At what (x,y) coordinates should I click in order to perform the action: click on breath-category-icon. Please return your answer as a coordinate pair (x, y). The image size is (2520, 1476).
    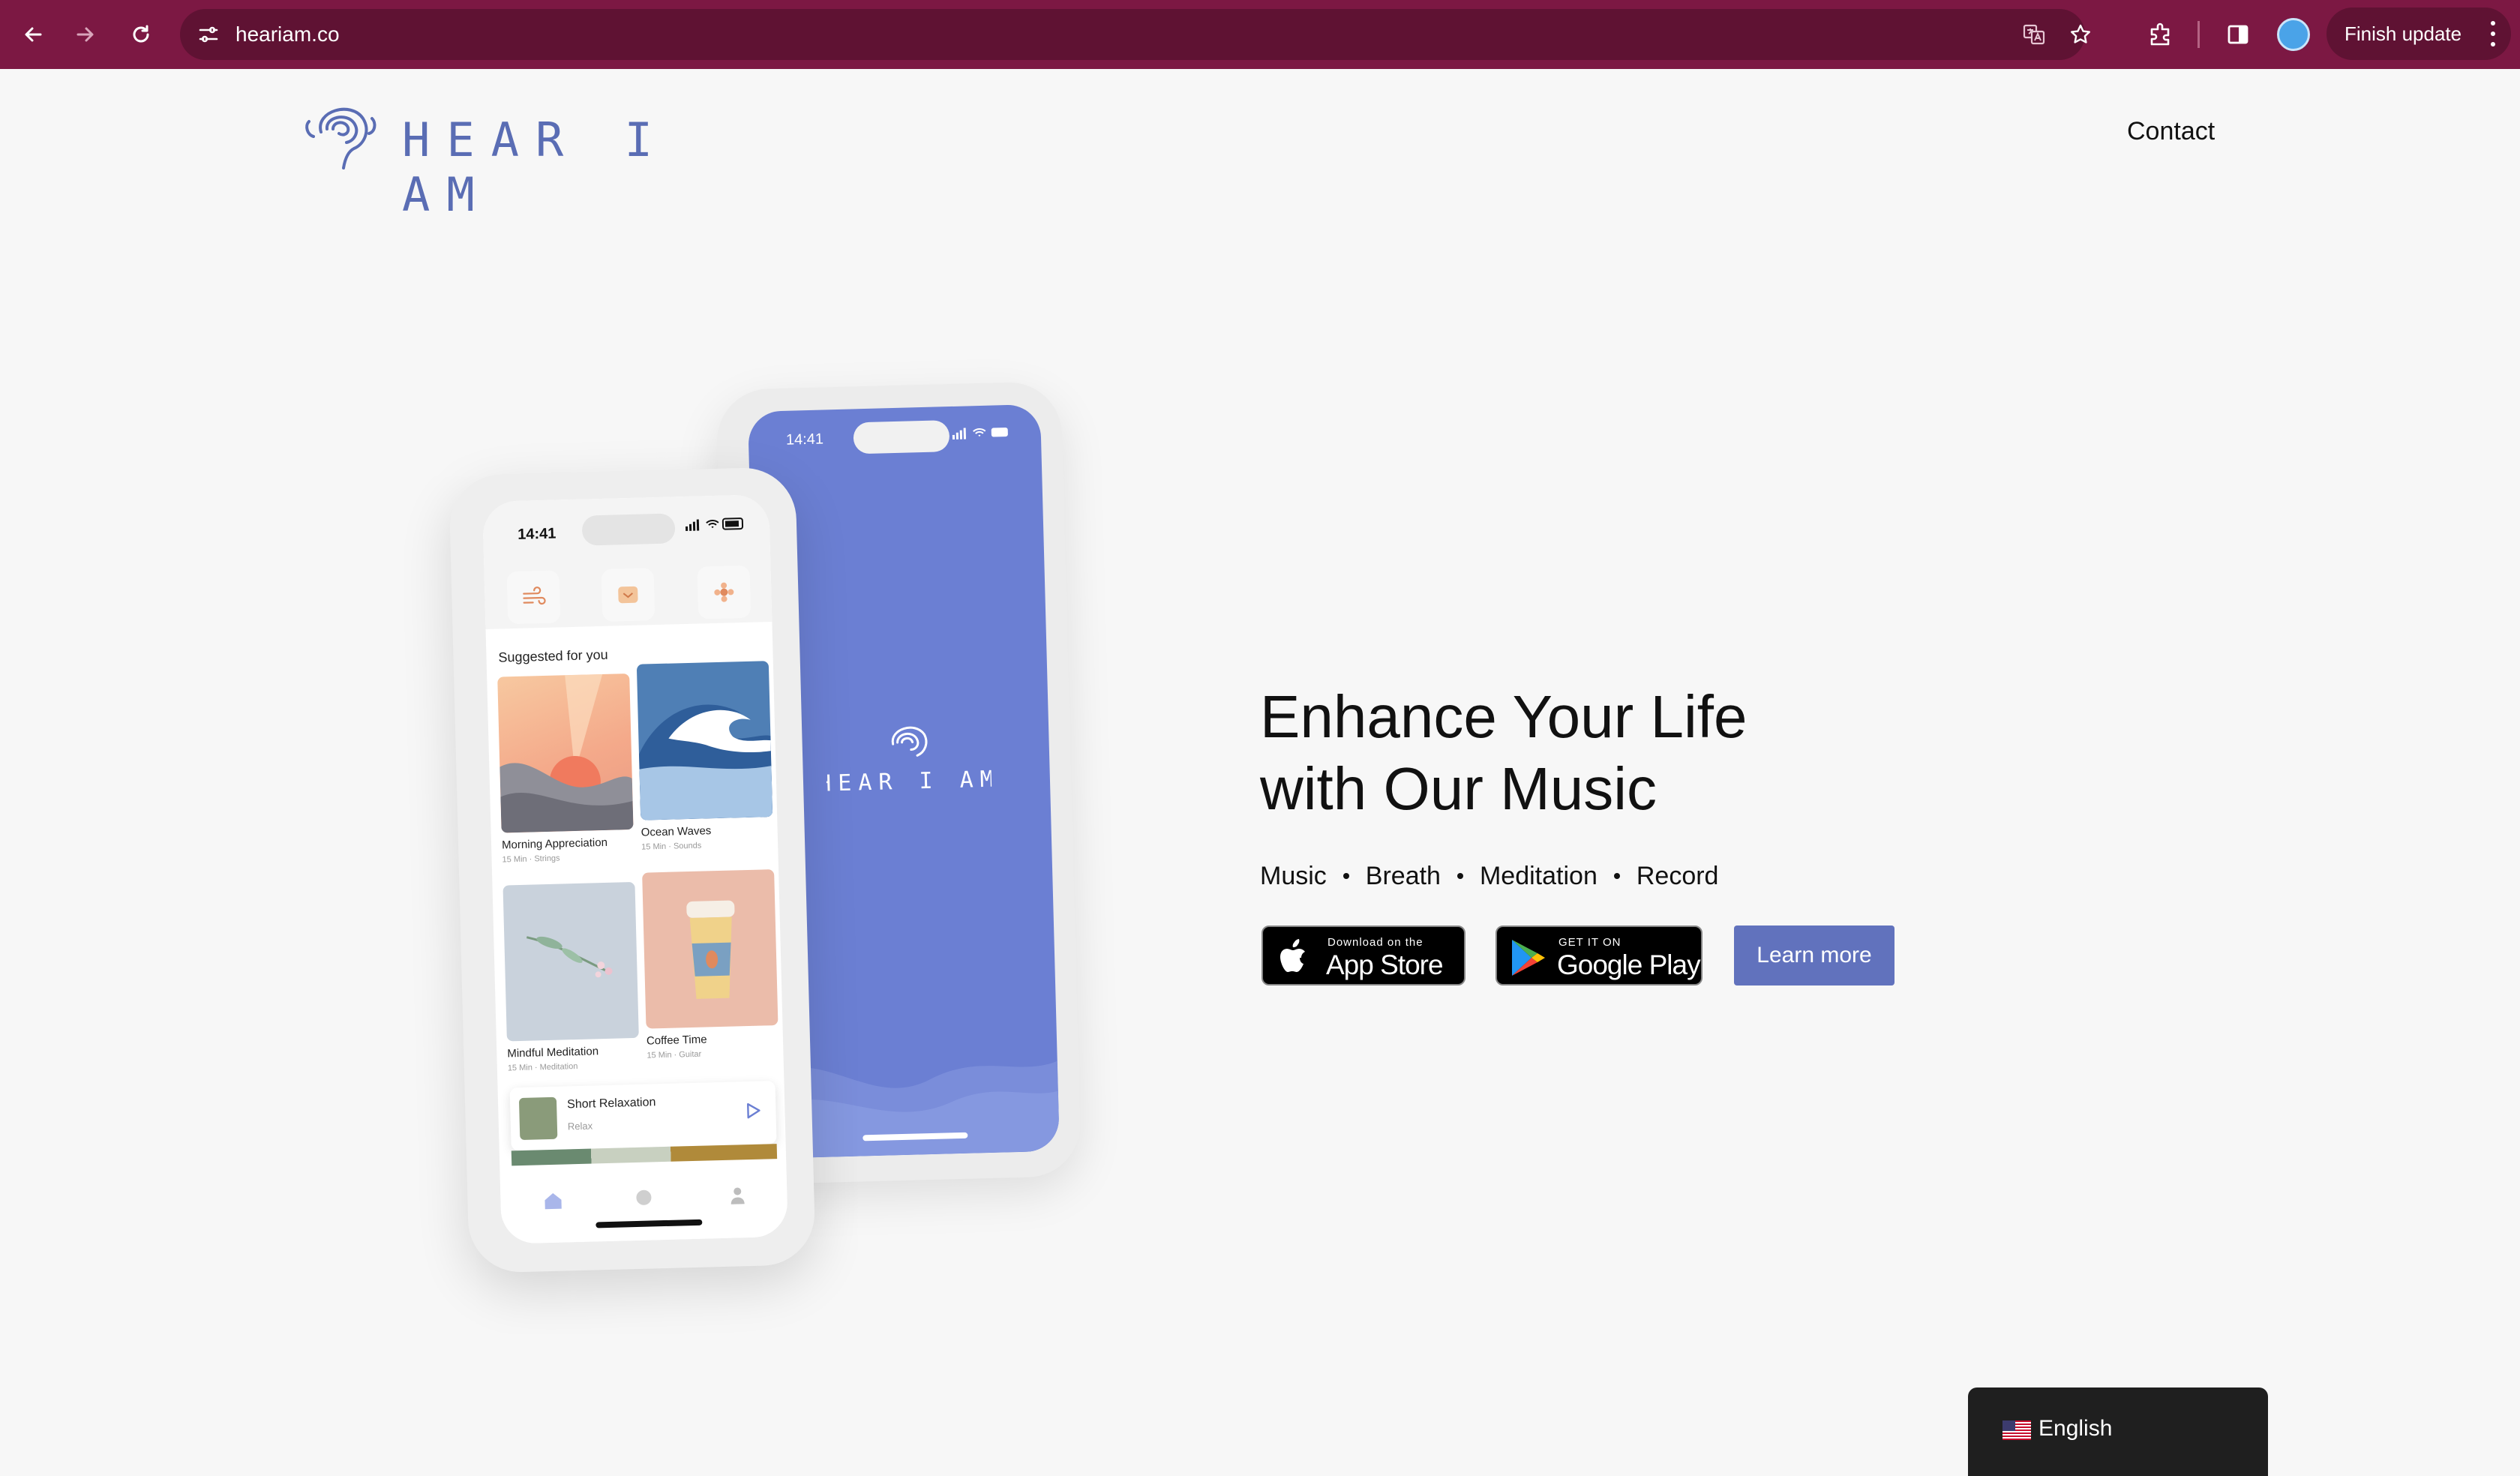
    Looking at the image, I should click on (533, 597).